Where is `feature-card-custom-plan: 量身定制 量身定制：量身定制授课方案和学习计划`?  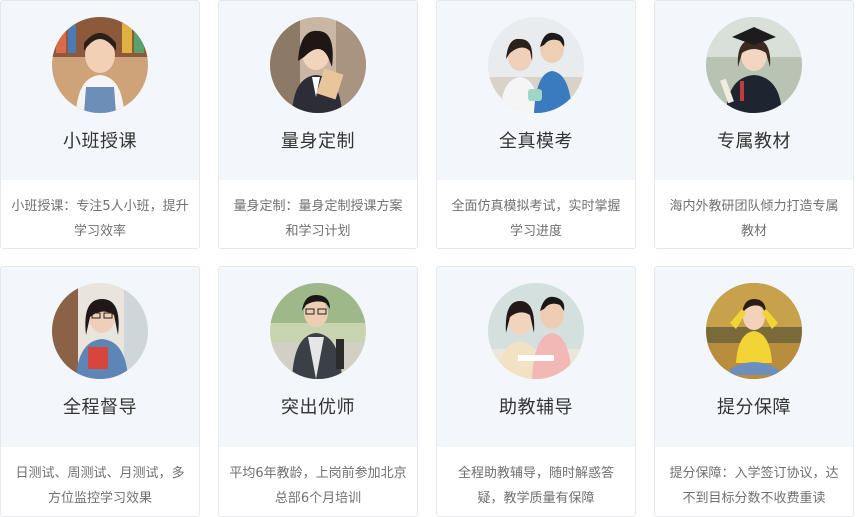 feature-card-custom-plan: 量身定制 量身定制：量身定制授课方案和学习计划 is located at coordinates (318, 124).